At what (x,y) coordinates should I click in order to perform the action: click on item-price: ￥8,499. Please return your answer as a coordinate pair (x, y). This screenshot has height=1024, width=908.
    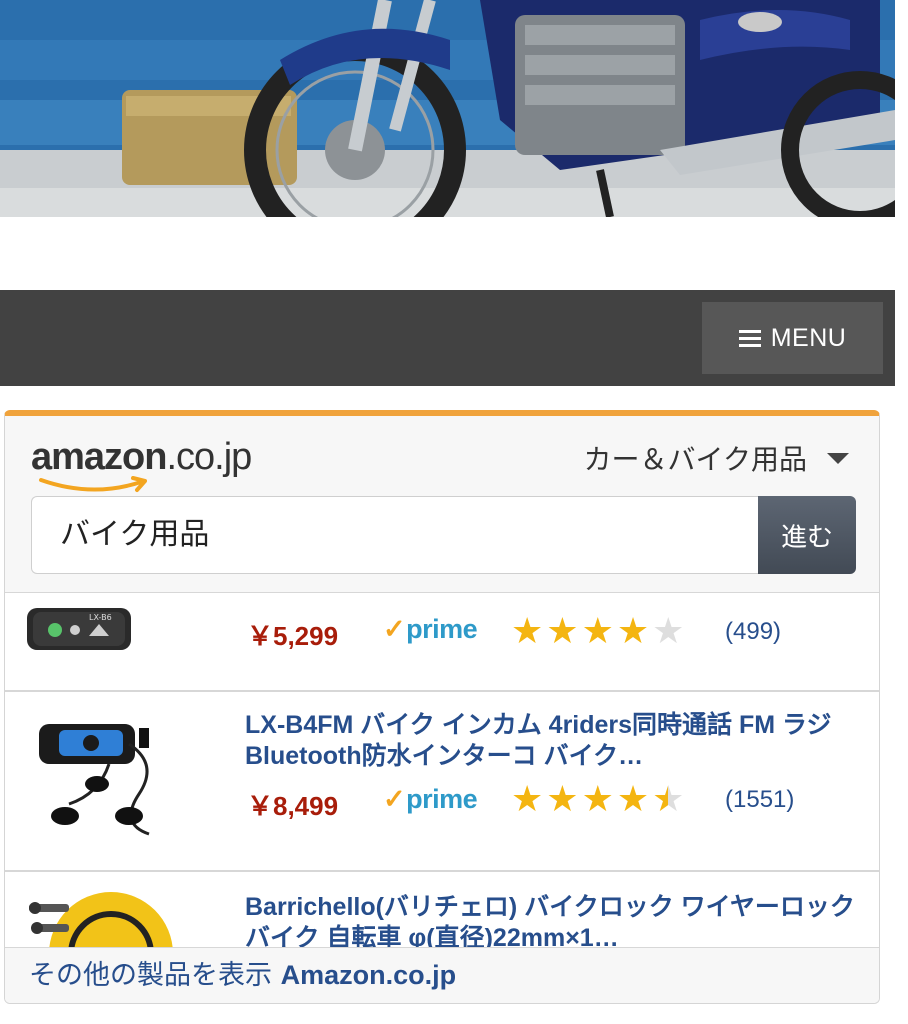
    Looking at the image, I should click on (293, 806).